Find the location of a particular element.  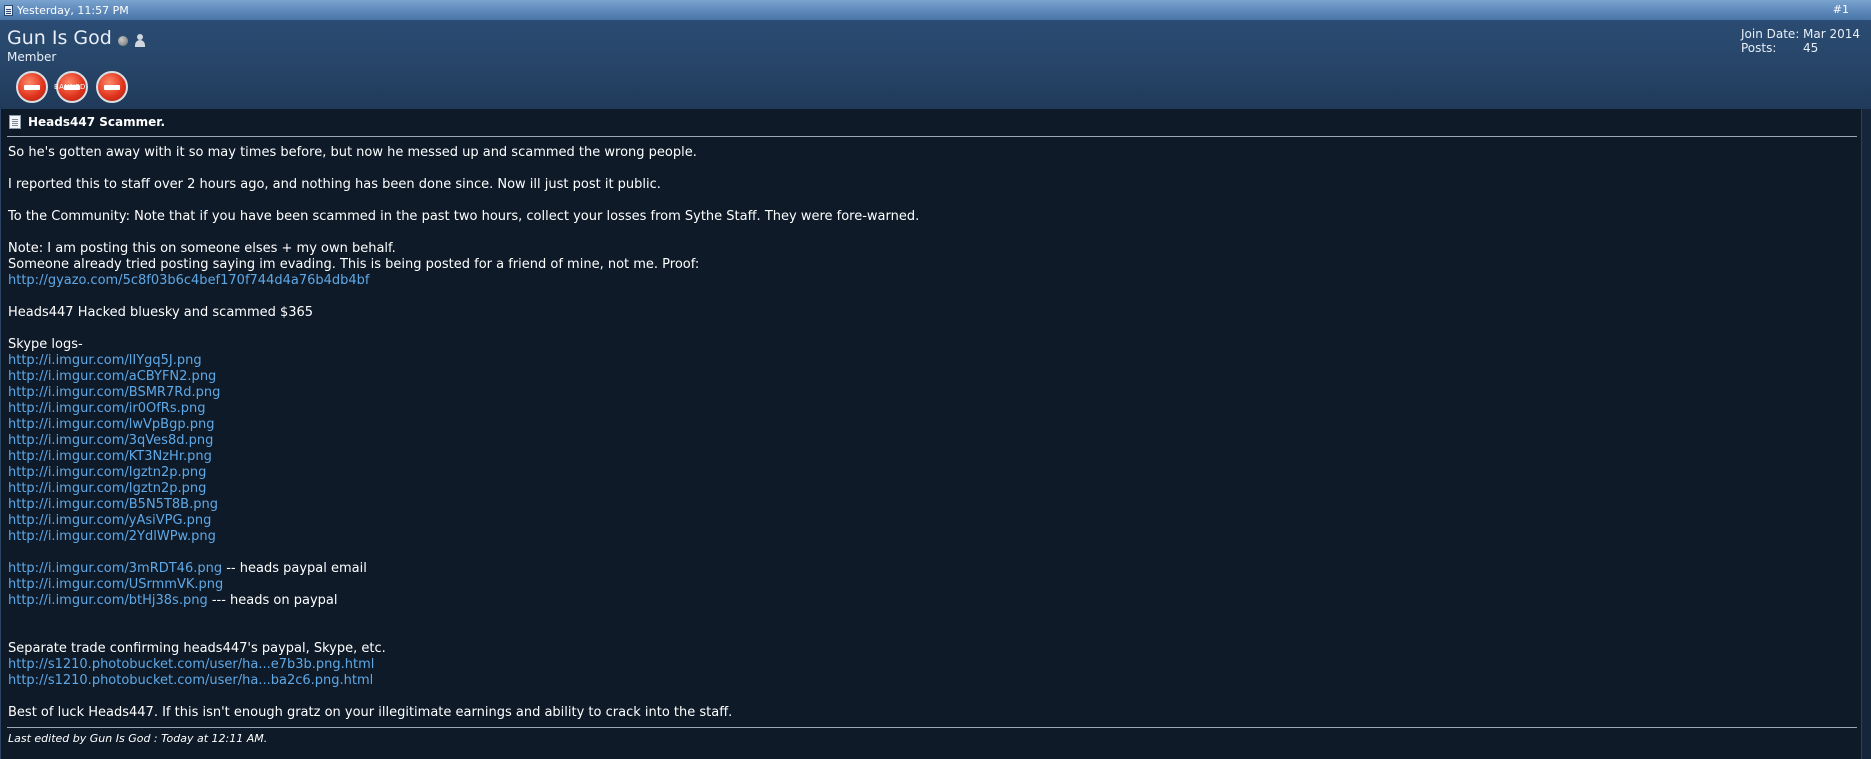

post-title-row: Heads447 Scammer. is located at coordinates (87, 122).